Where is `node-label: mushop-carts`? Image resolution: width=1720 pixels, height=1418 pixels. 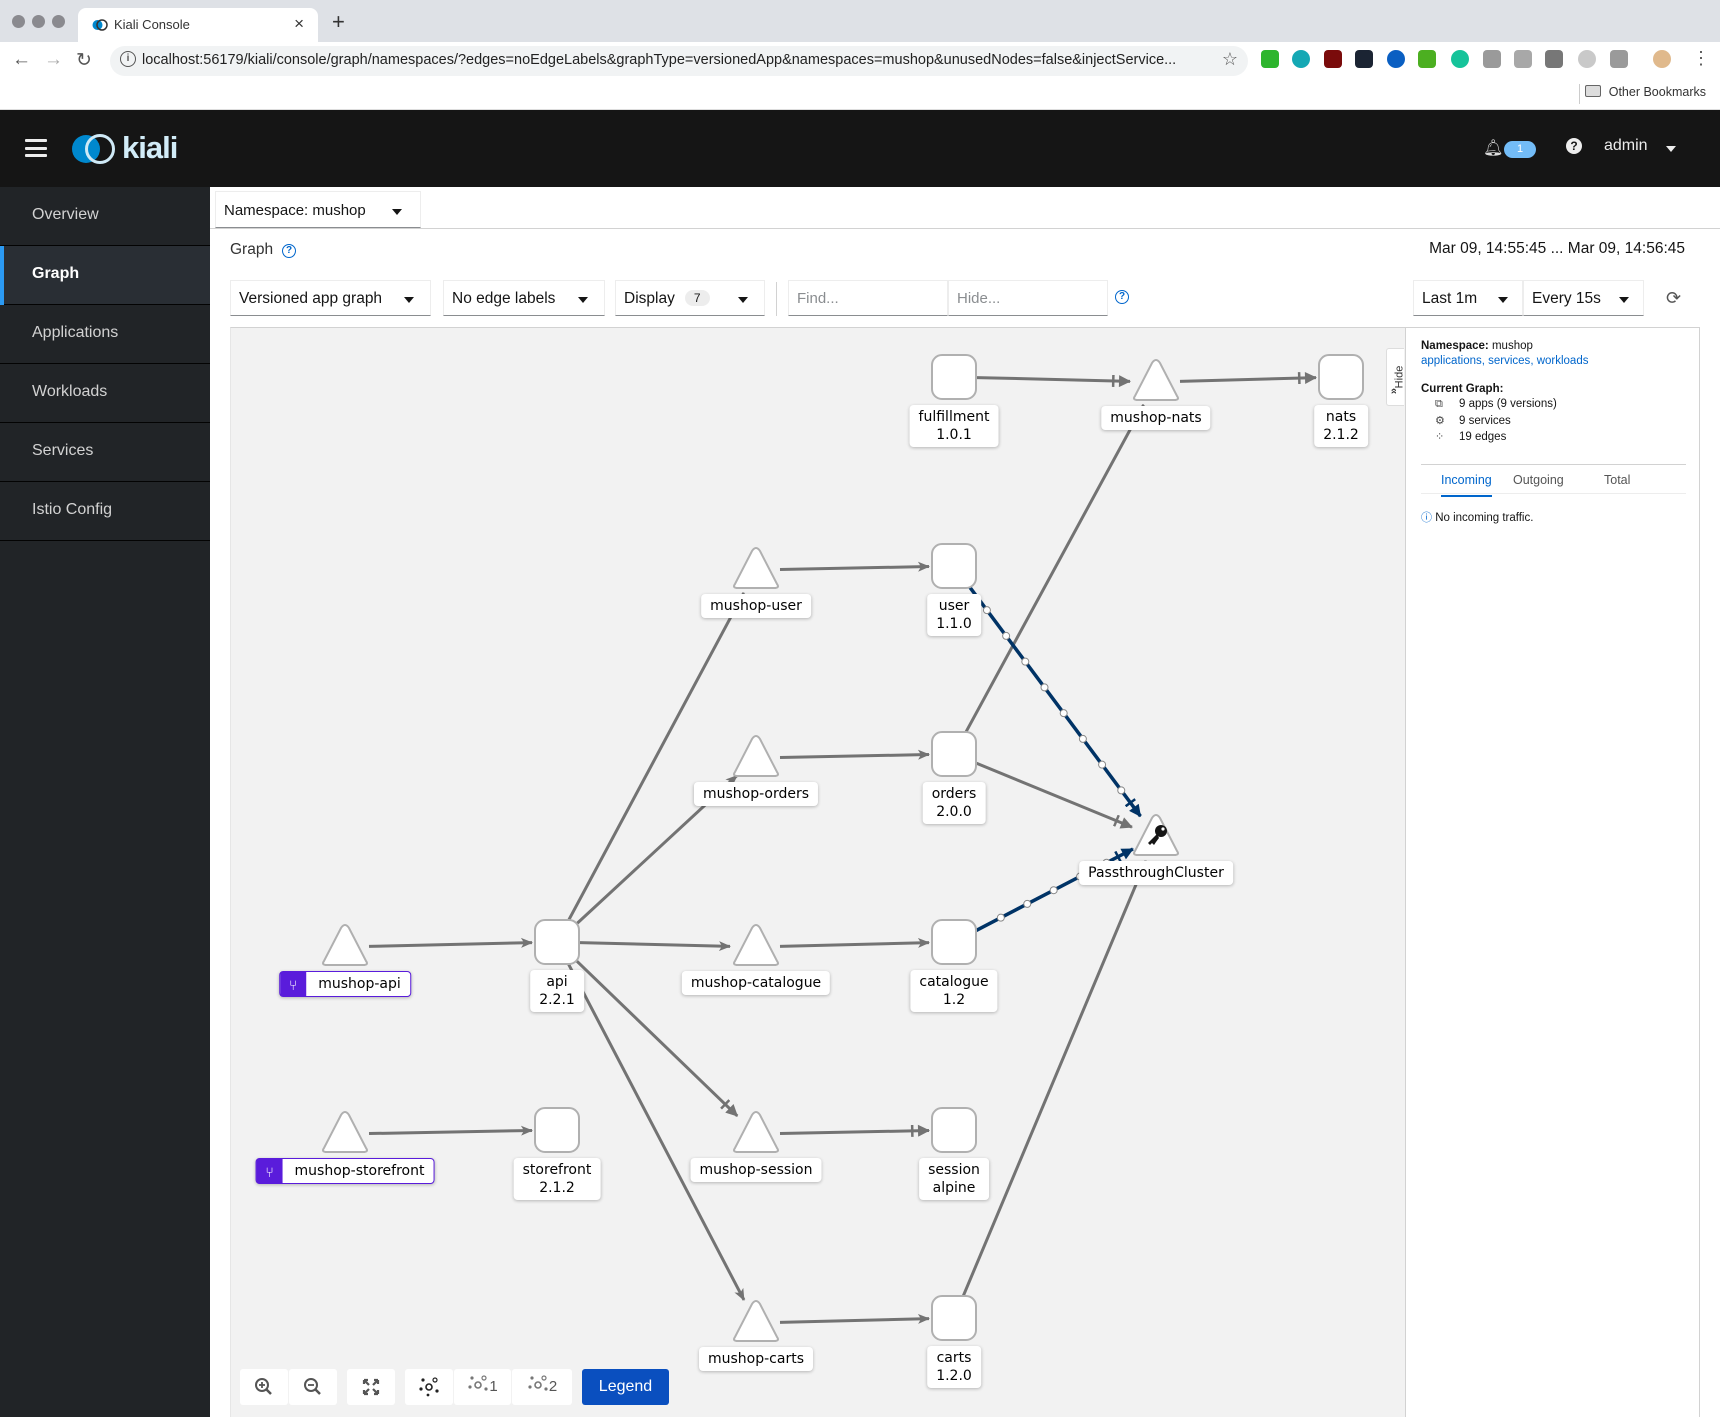 node-label: mushop-carts is located at coordinates (756, 1359).